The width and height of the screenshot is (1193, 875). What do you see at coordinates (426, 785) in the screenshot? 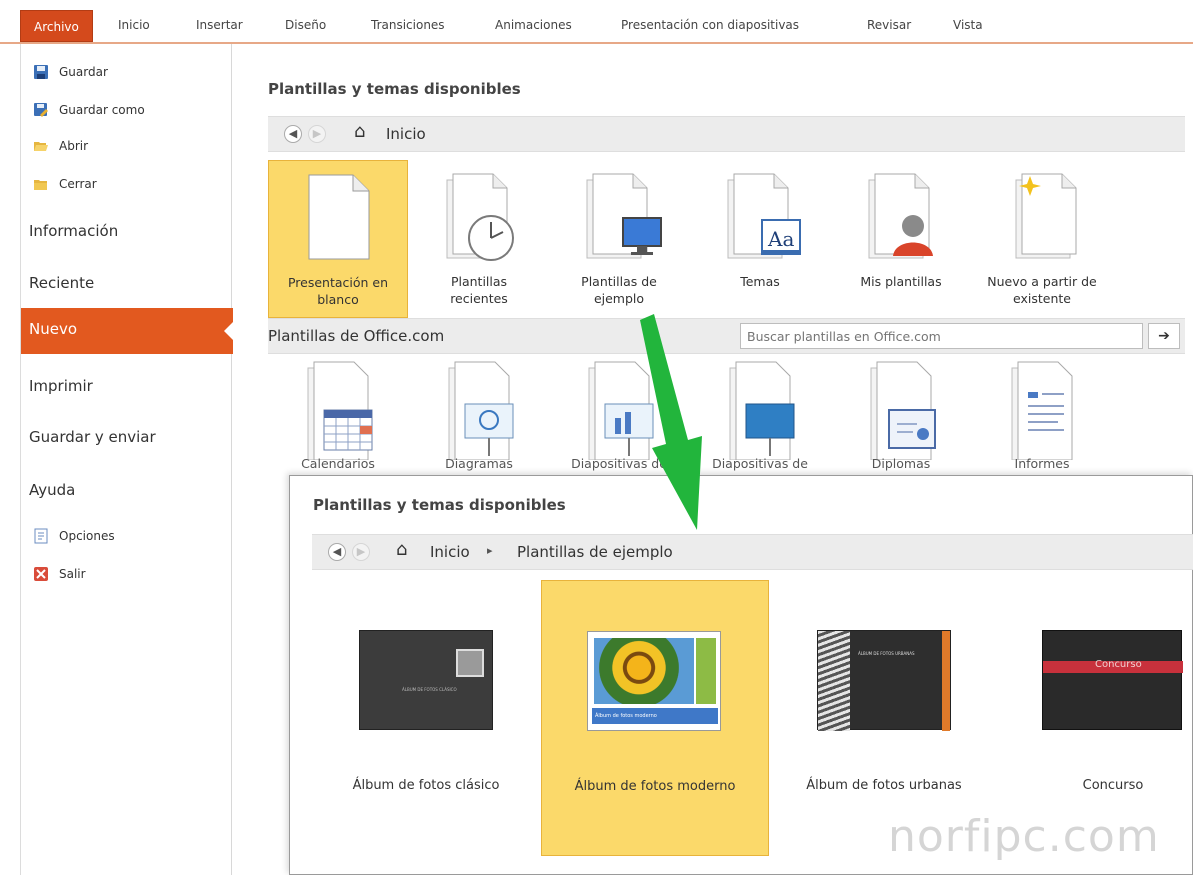
I see `template-label: Álbum de fotos clásico` at bounding box center [426, 785].